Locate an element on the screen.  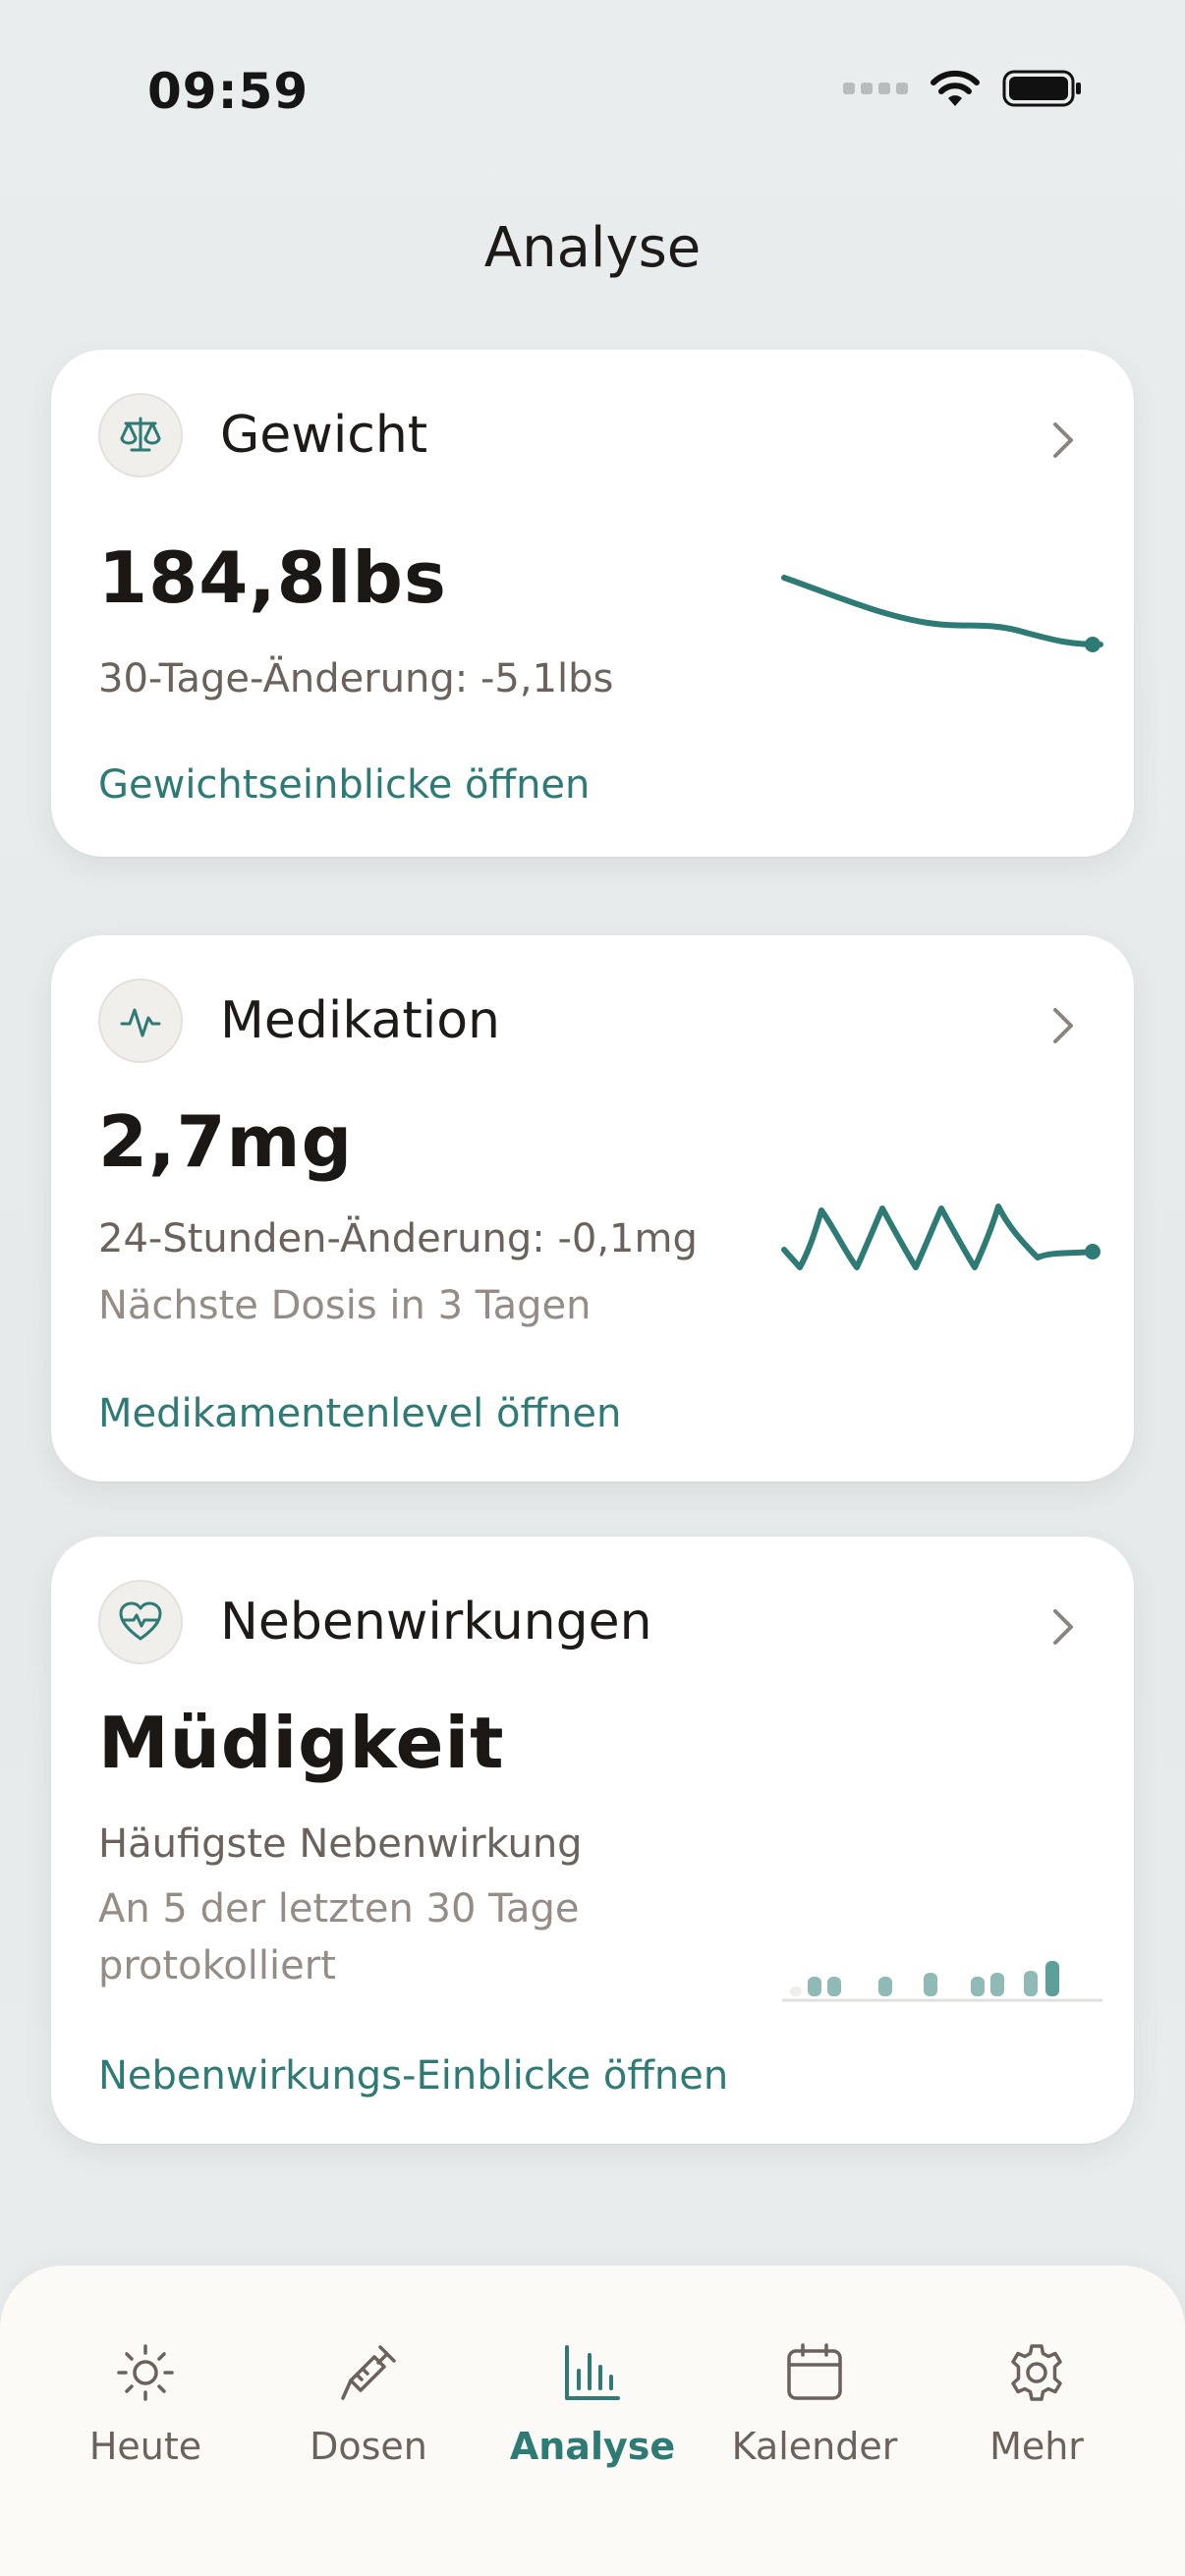
weight-card-header: Gewicht is located at coordinates (262, 435).